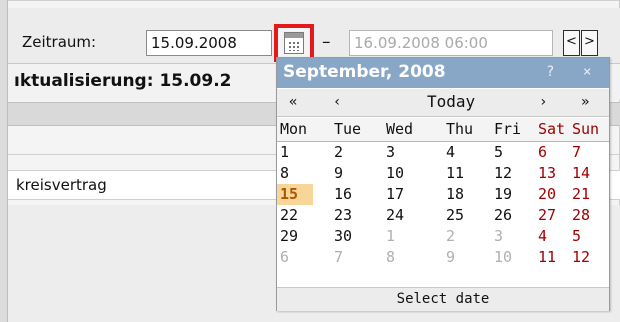 The height and width of the screenshot is (322, 620). I want to click on left-edge, so click(4, 161).